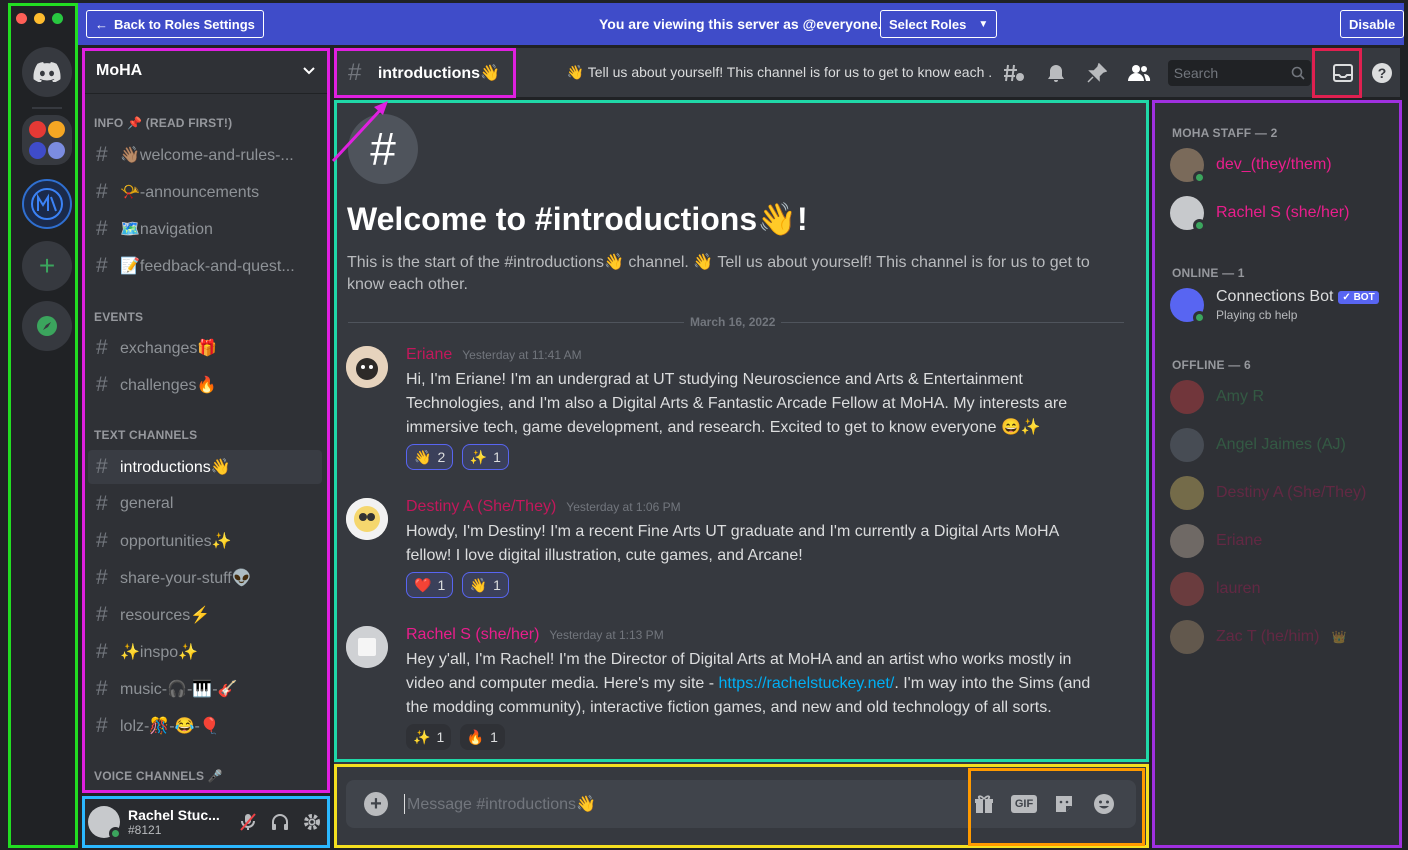 Image resolution: width=1408 pixels, height=850 pixels. What do you see at coordinates (39, 18) in the screenshot?
I see `minimize-window-button` at bounding box center [39, 18].